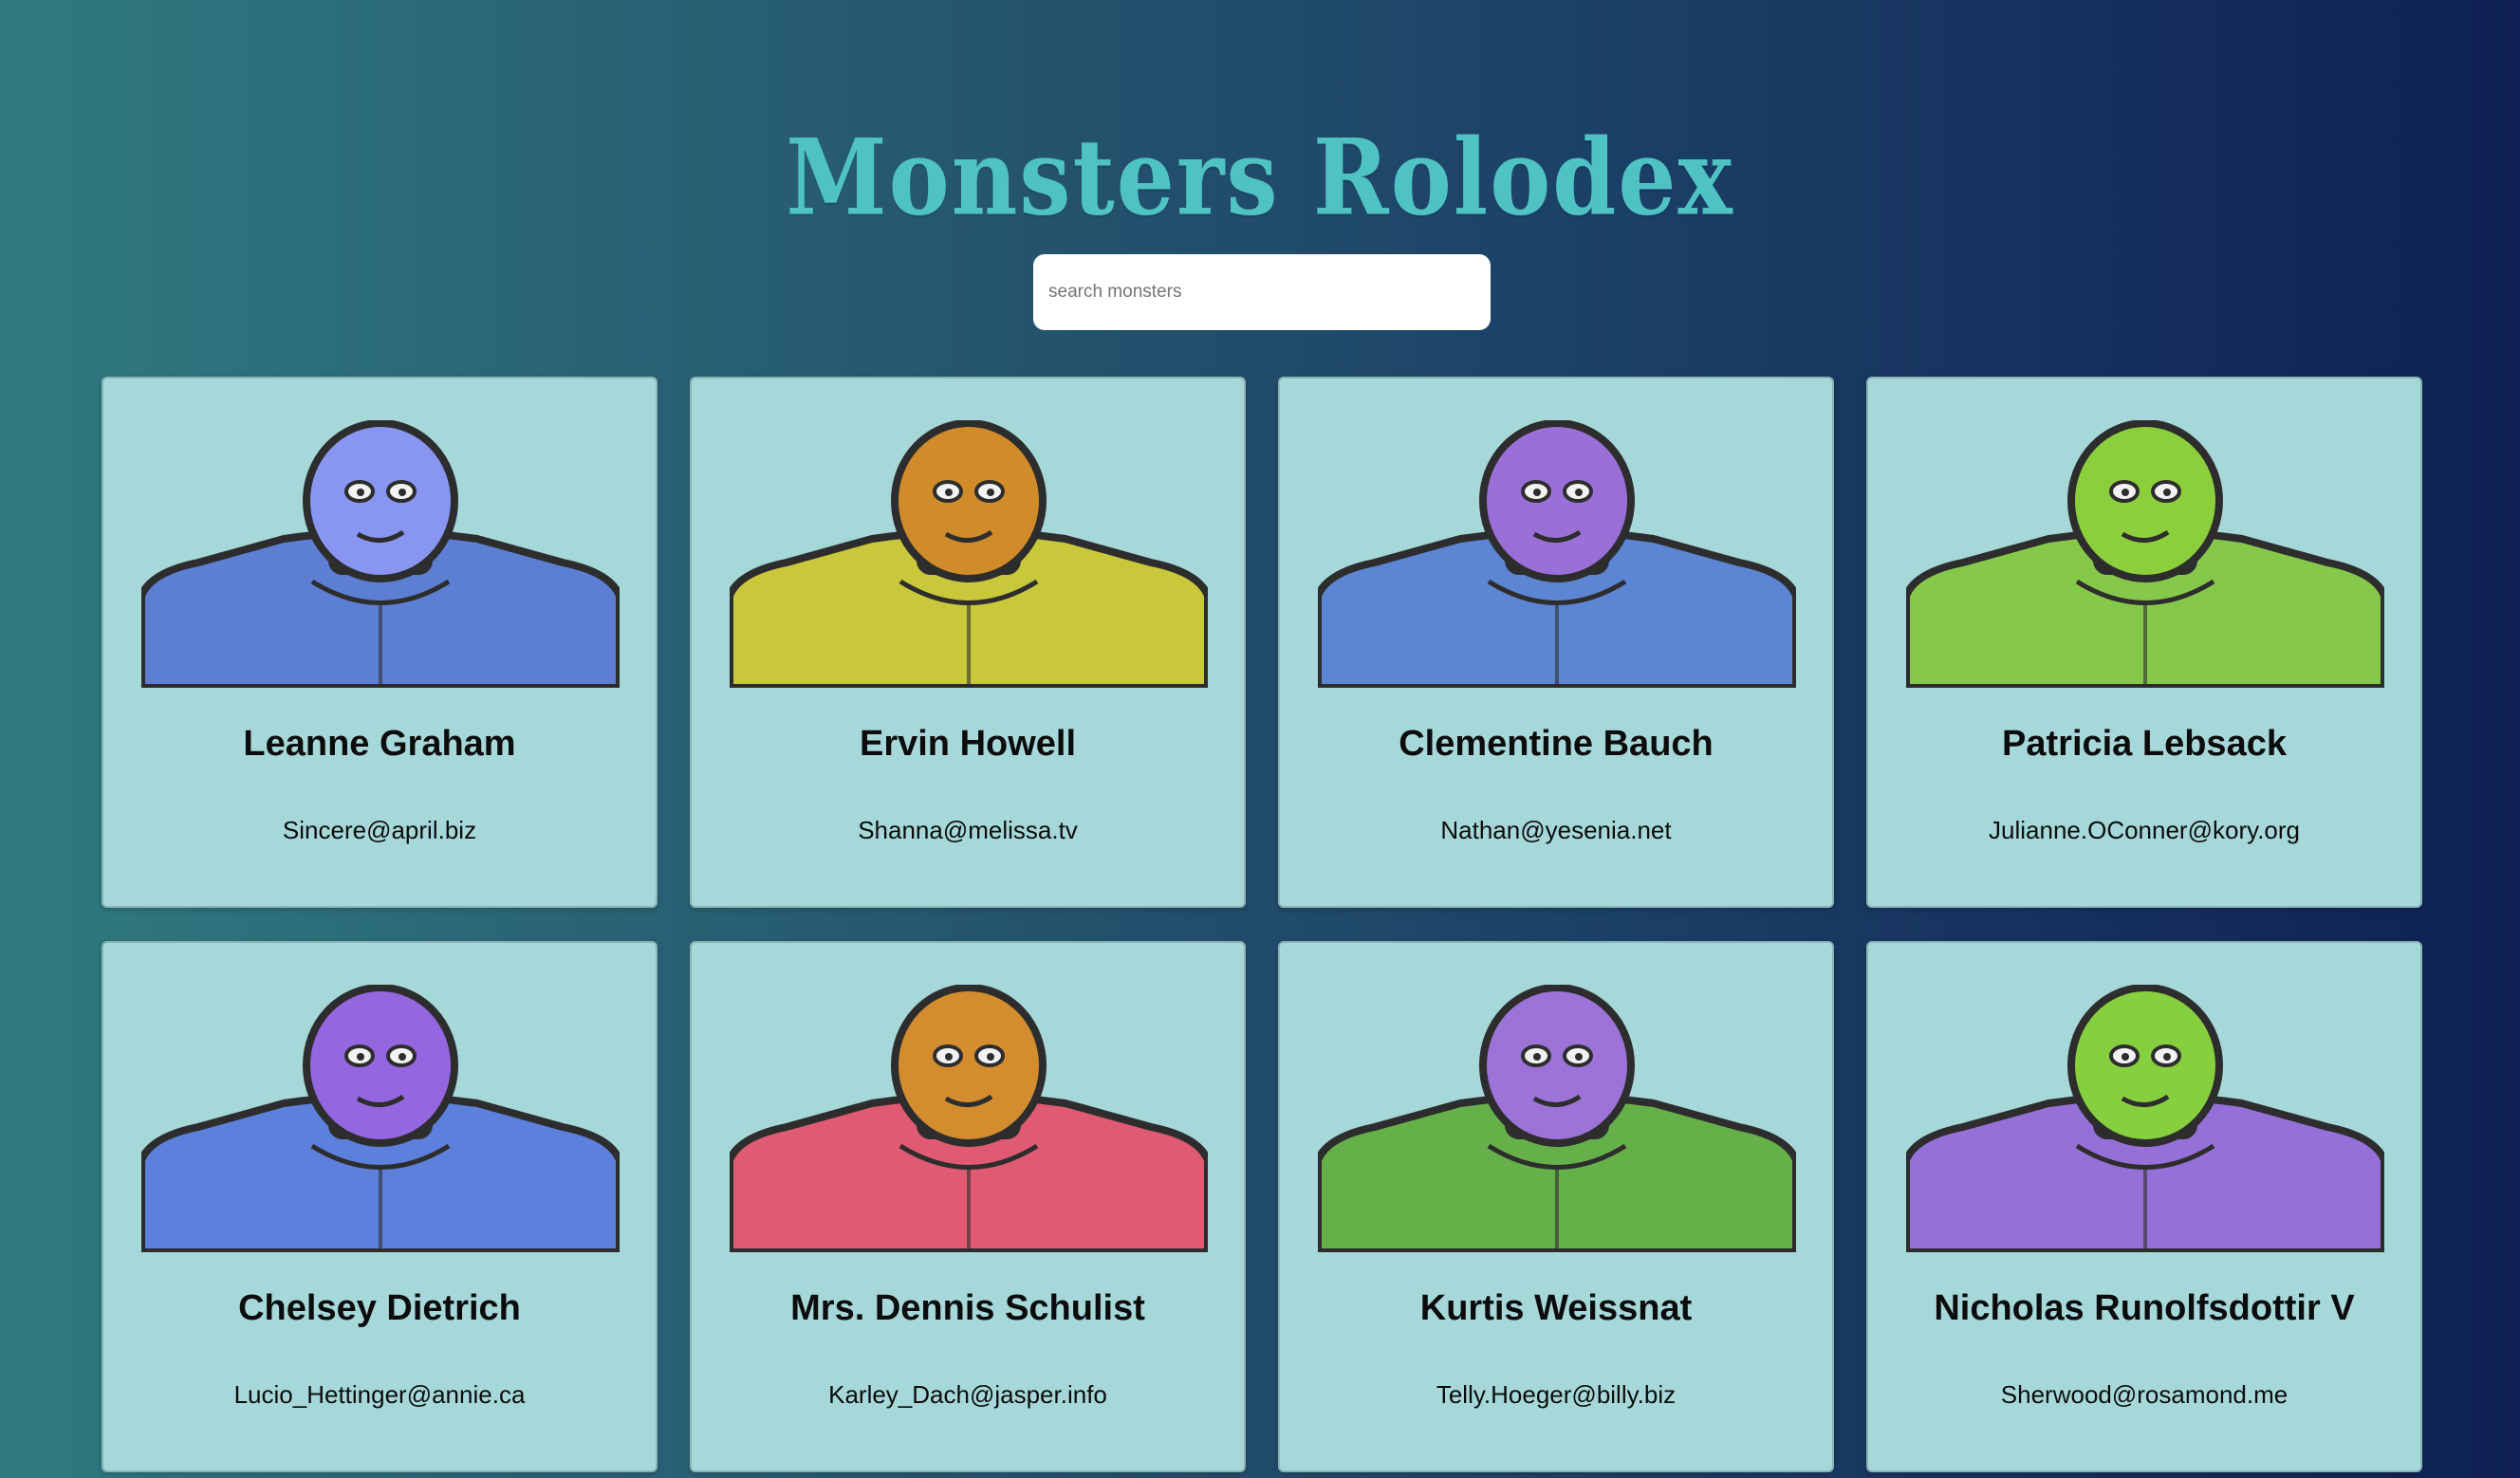 The width and height of the screenshot is (2520, 1478). What do you see at coordinates (968, 830) in the screenshot?
I see `monster-email: Shanna@melissa.tv` at bounding box center [968, 830].